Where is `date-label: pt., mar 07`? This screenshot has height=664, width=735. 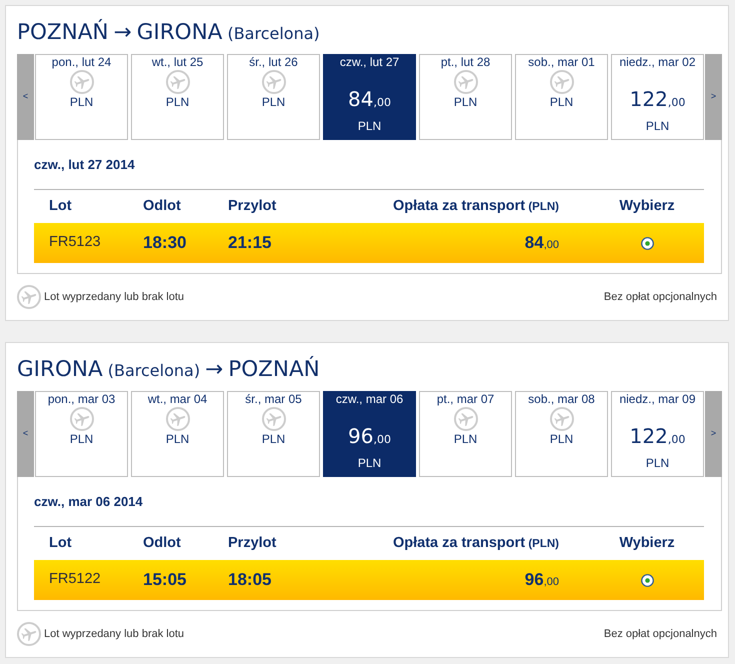 date-label: pt., mar 07 is located at coordinates (465, 399).